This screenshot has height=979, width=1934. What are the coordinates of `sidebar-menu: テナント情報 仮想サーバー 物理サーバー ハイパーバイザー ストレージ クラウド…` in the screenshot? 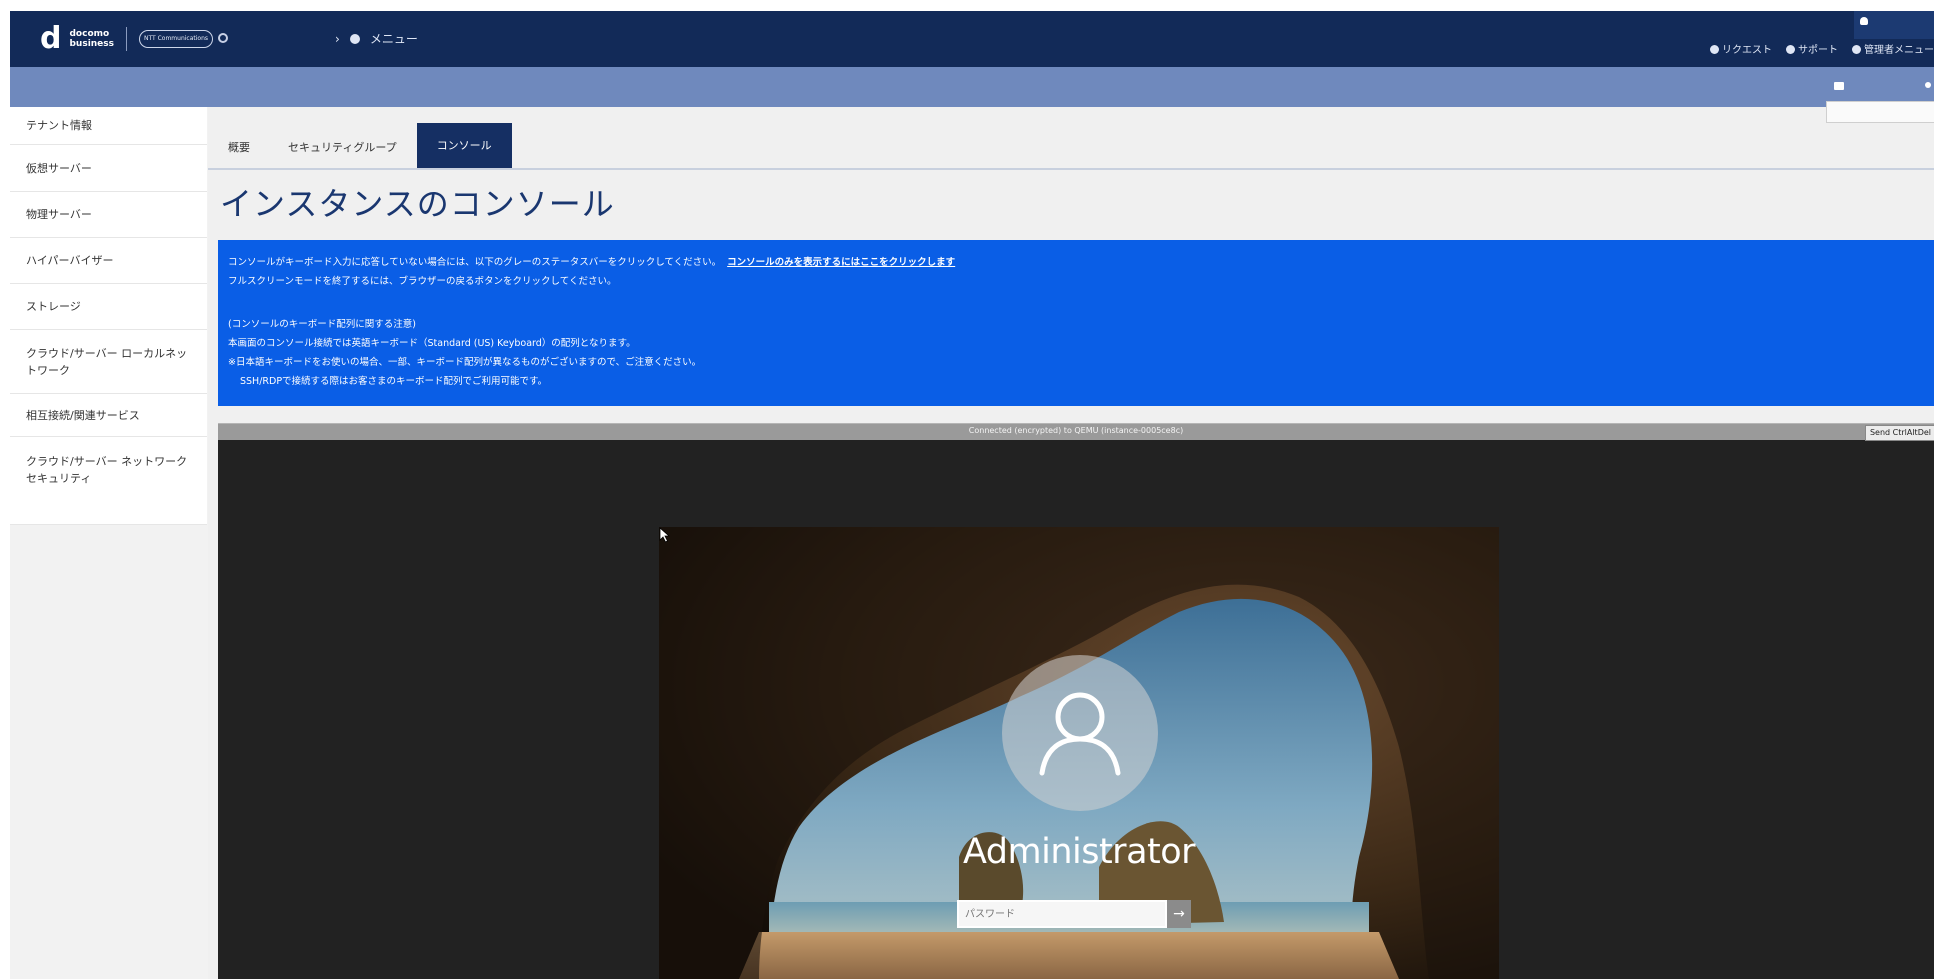 It's located at (108, 316).